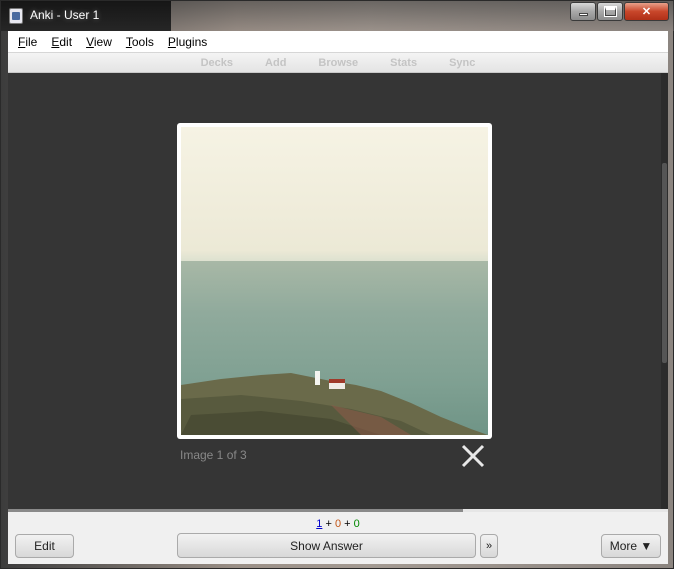 The image size is (674, 569). I want to click on reviewer-scrollbar, so click(664, 291).